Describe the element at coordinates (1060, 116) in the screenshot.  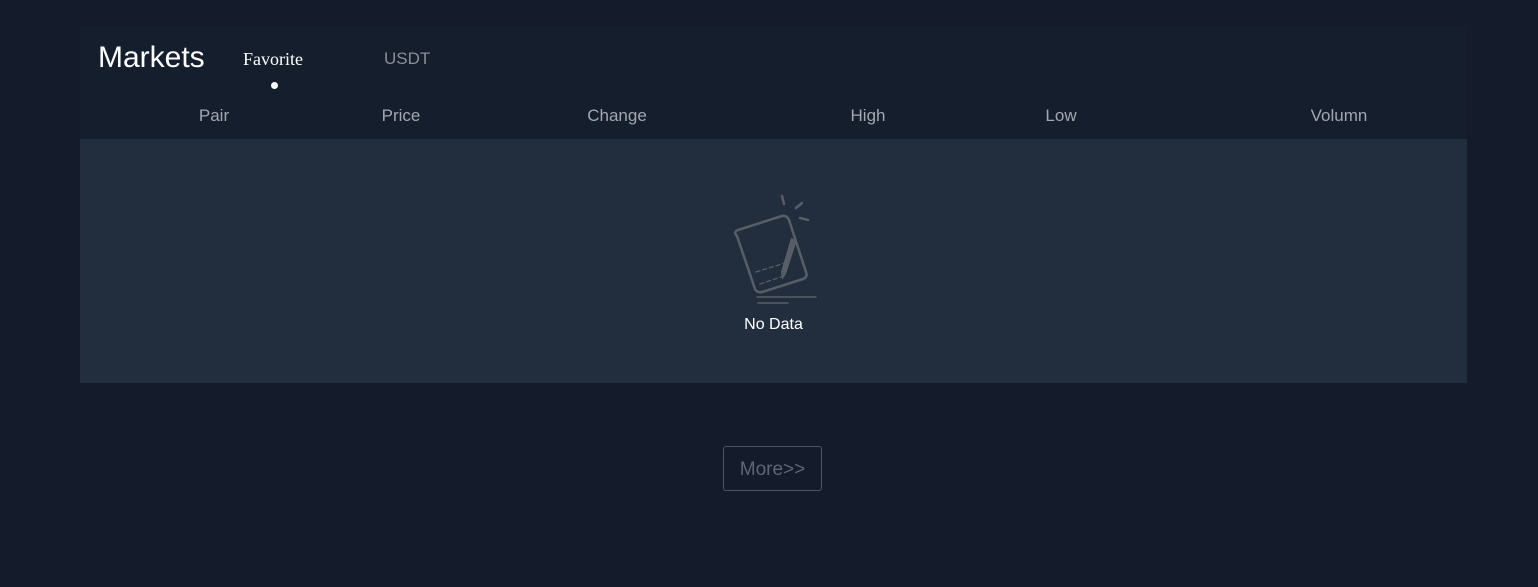
I see `column-header-low: Low` at that location.